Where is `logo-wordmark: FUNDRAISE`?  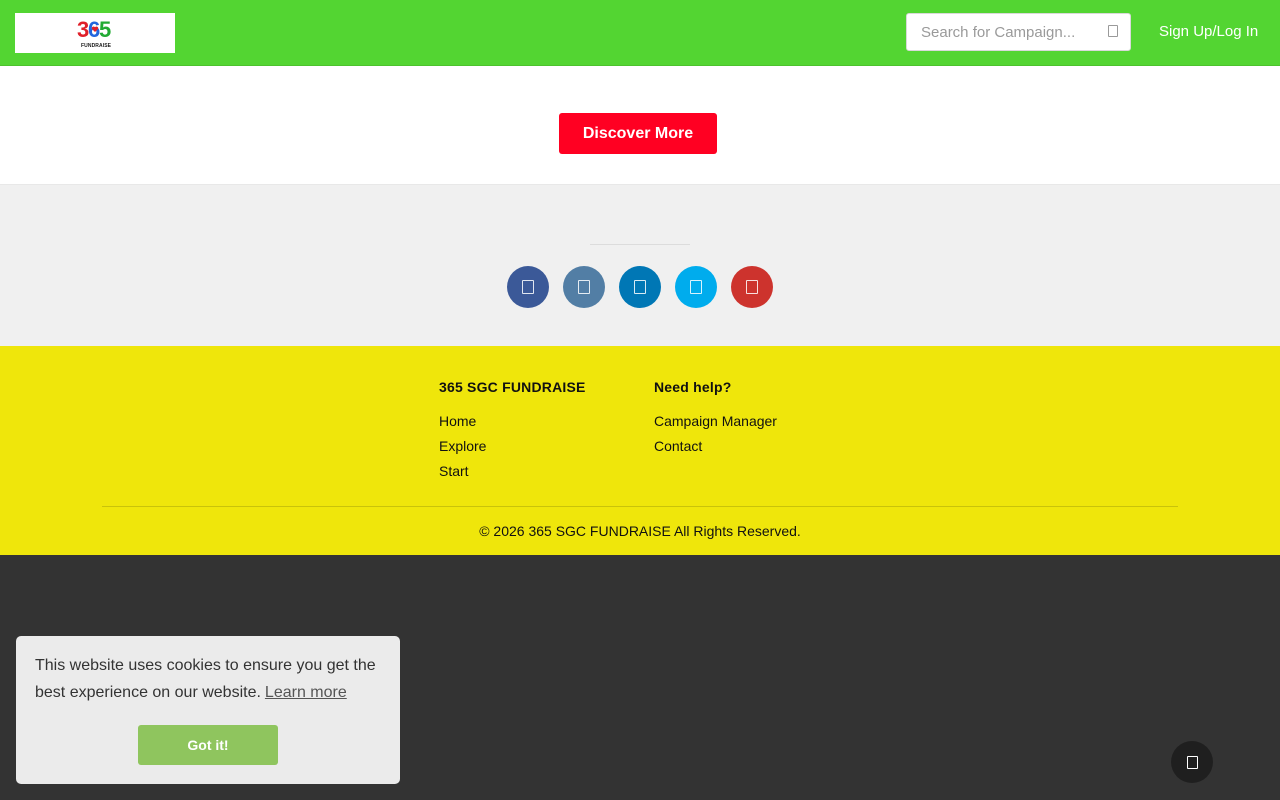
logo-wordmark: FUNDRAISE is located at coordinates (96, 46).